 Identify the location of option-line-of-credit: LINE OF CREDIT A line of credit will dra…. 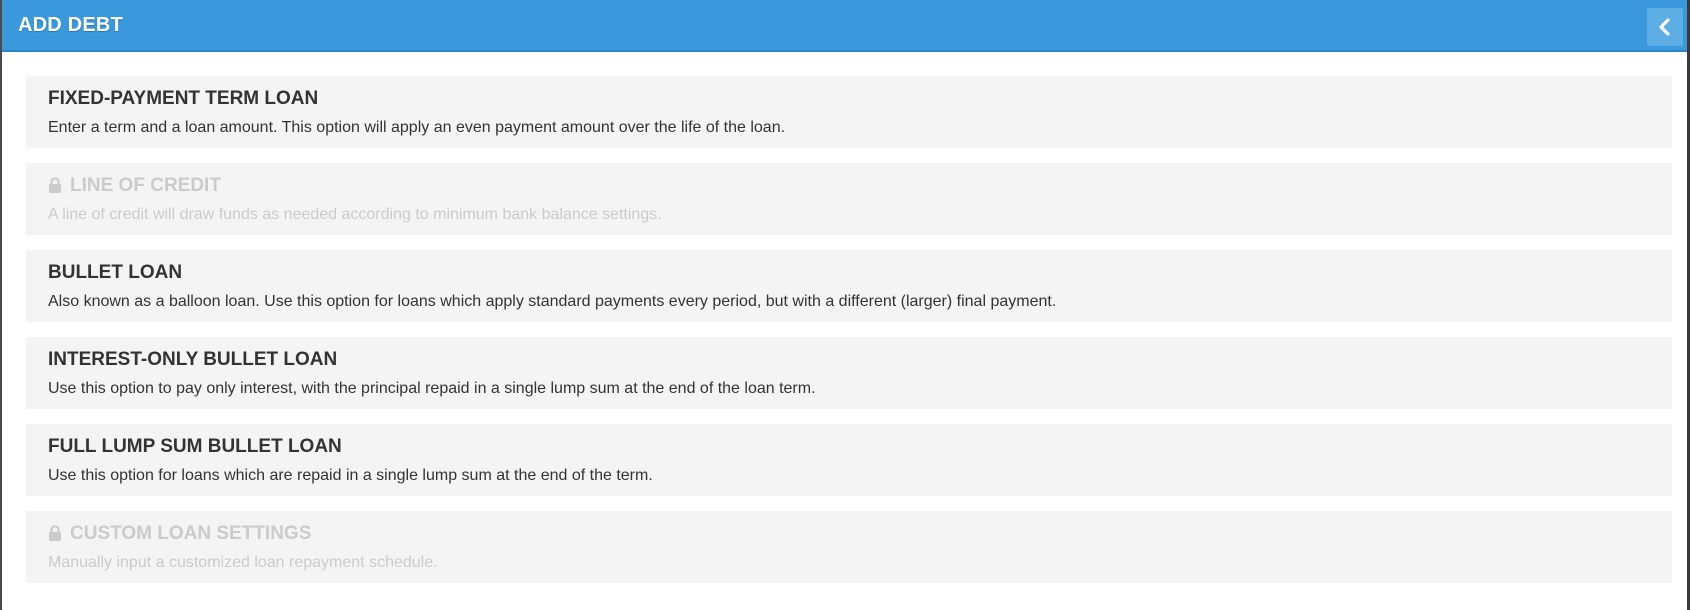
(849, 199).